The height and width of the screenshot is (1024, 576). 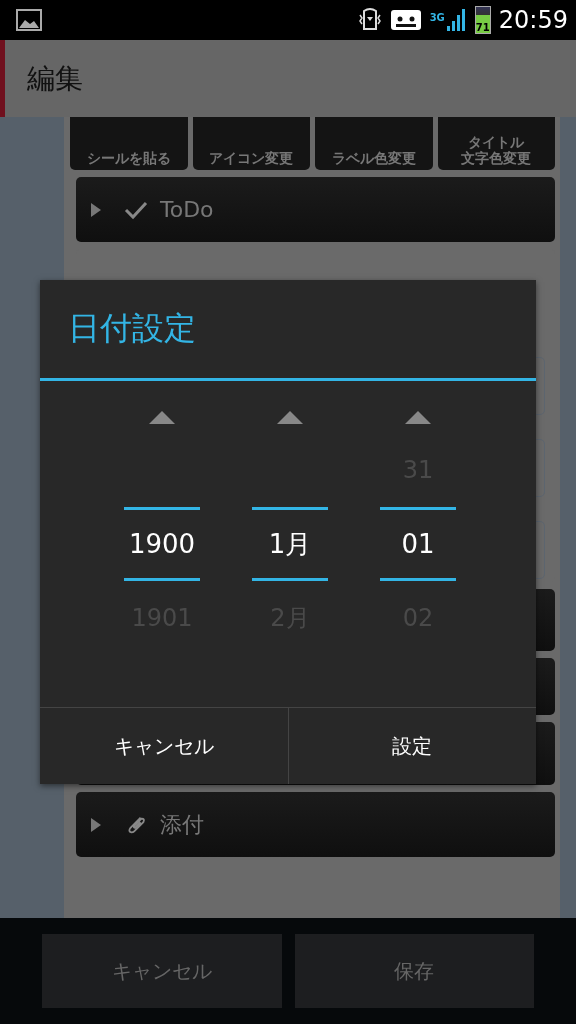 What do you see at coordinates (374, 143) in the screenshot?
I see `toolbar-button: ラベル色変更` at bounding box center [374, 143].